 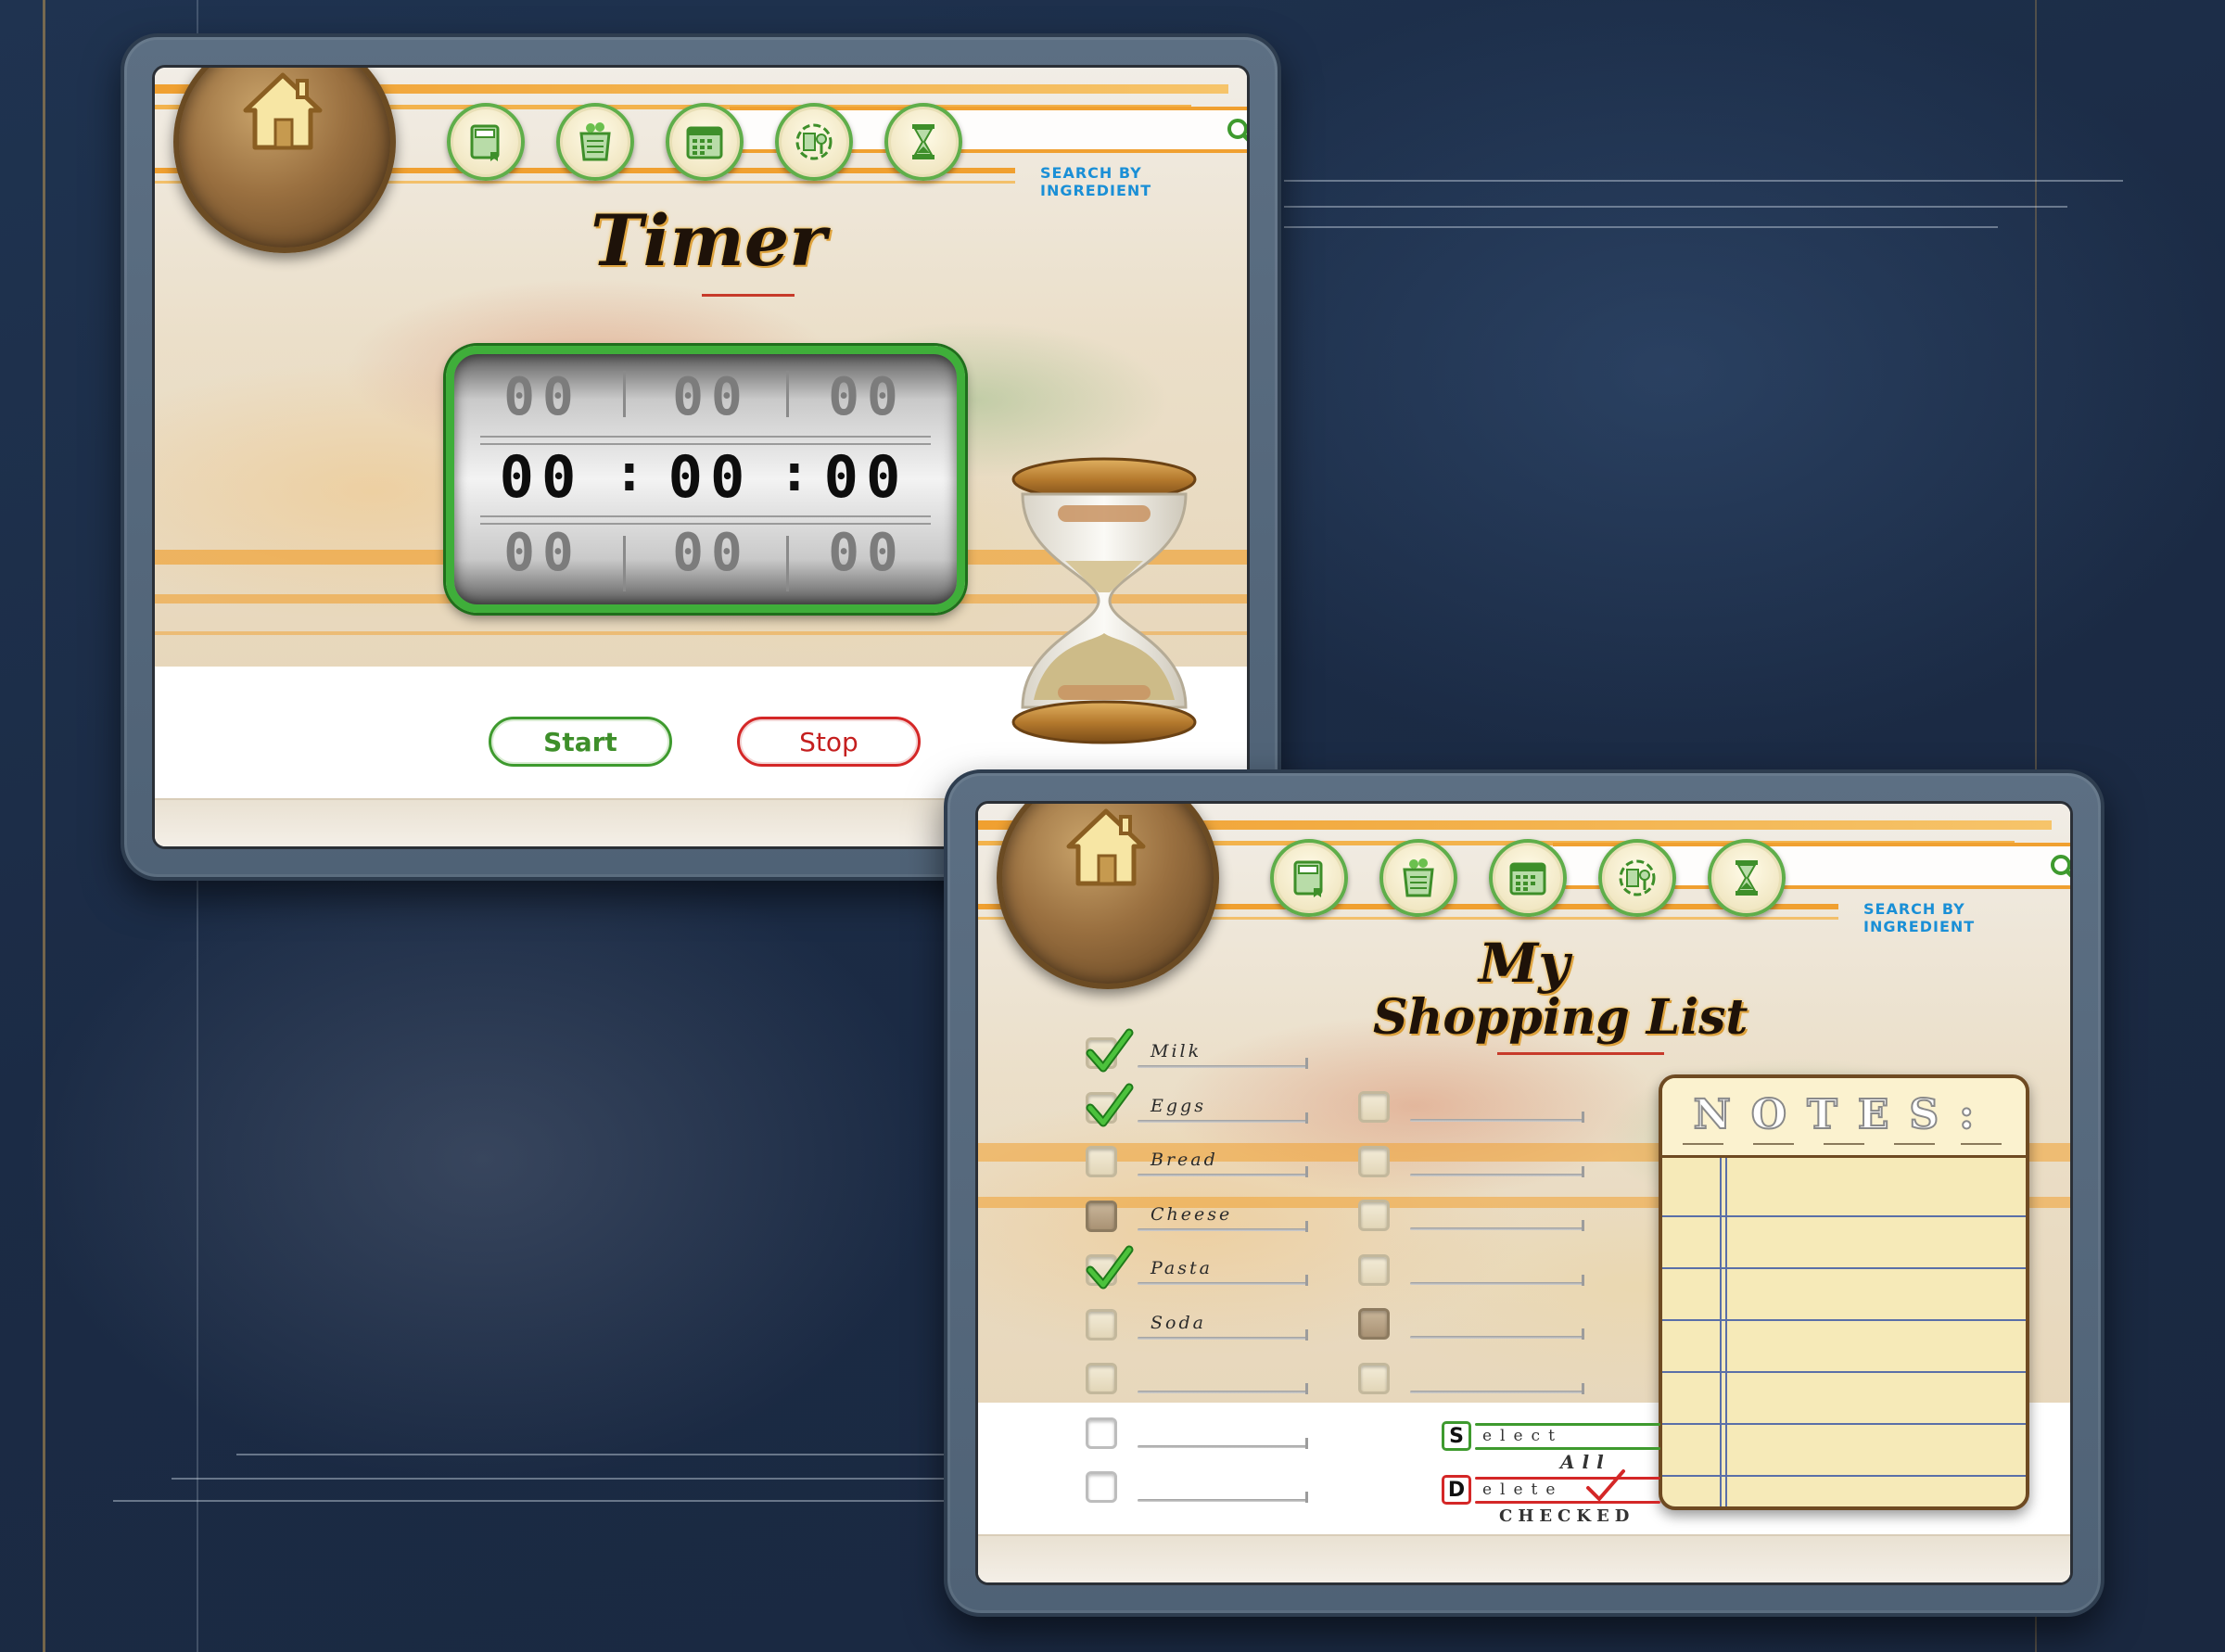 I want to click on list-item: Eggs, so click(x=1197, y=1104).